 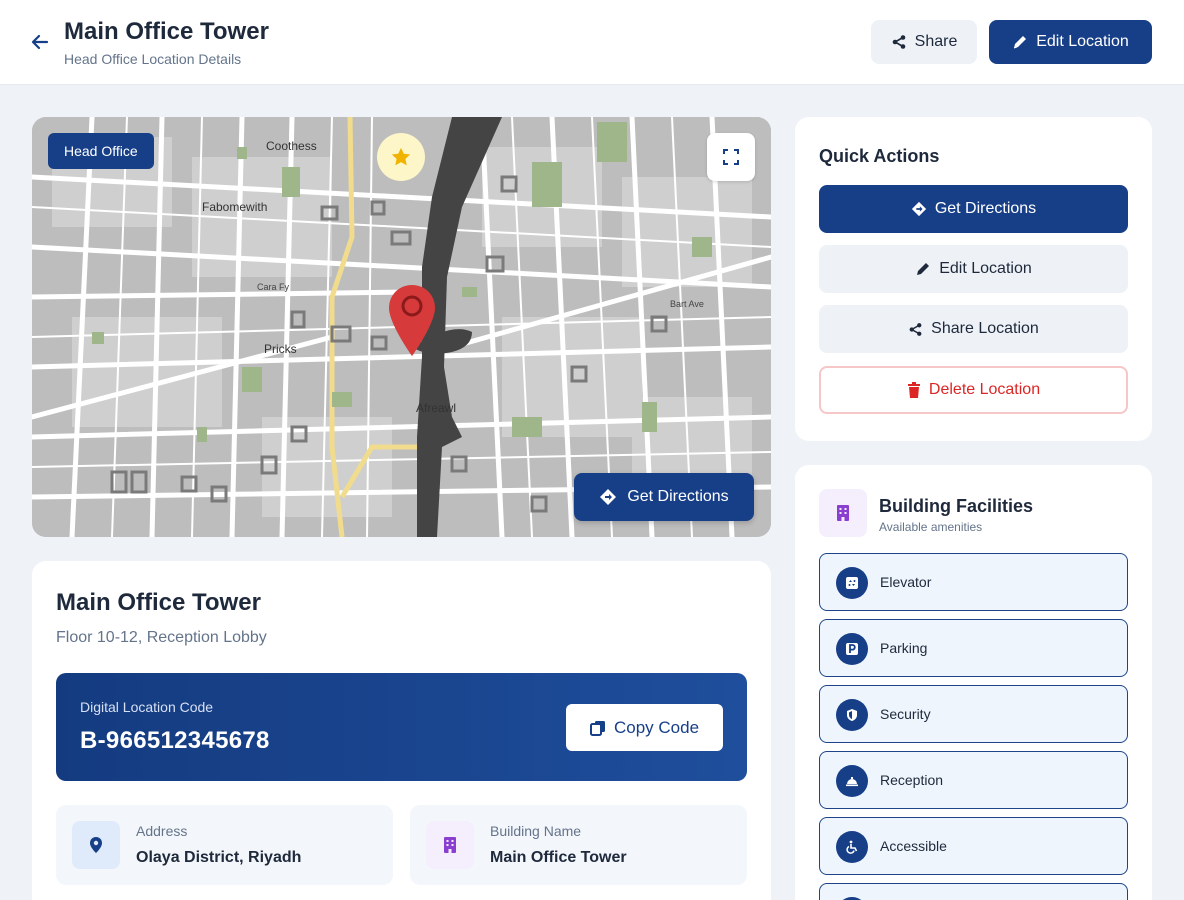 I want to click on map-label-5: Cara Fy, so click(x=273, y=287).